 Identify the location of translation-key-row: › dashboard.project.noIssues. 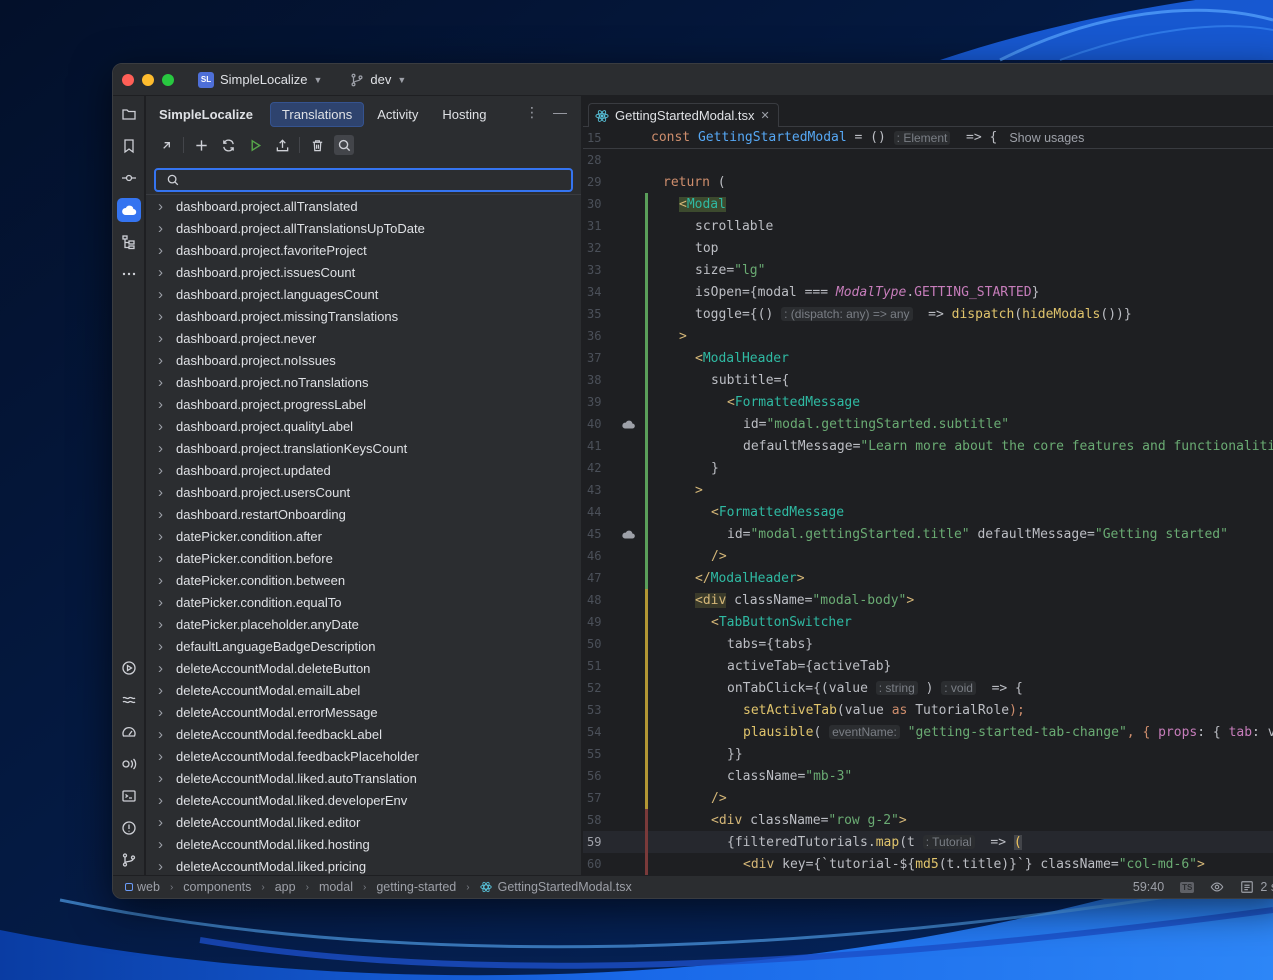
(363, 360).